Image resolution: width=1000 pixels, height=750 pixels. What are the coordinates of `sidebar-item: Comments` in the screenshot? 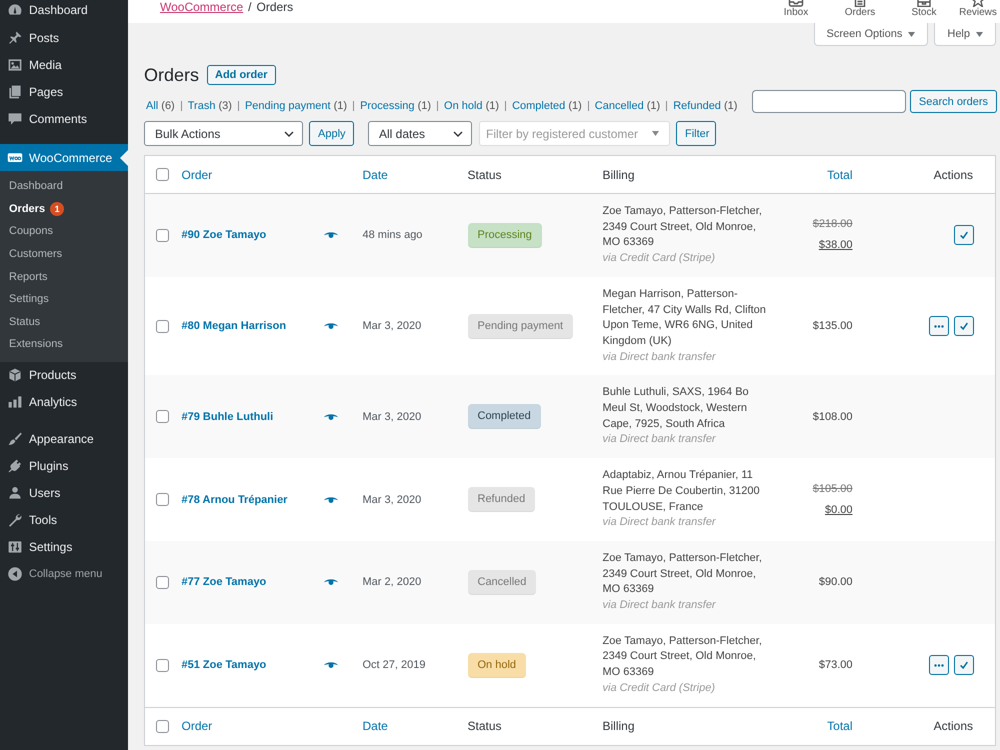 It's located at (64, 118).